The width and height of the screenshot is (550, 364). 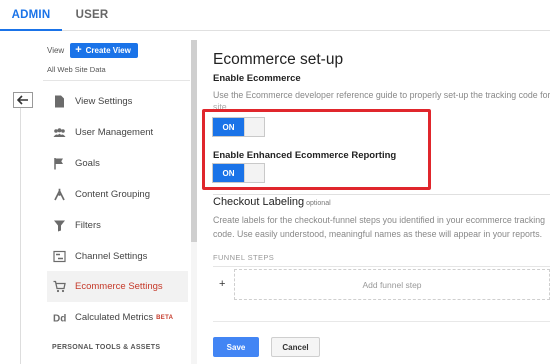 What do you see at coordinates (392, 284) in the screenshot?
I see `add-funnel-step-button: Add funnel step` at bounding box center [392, 284].